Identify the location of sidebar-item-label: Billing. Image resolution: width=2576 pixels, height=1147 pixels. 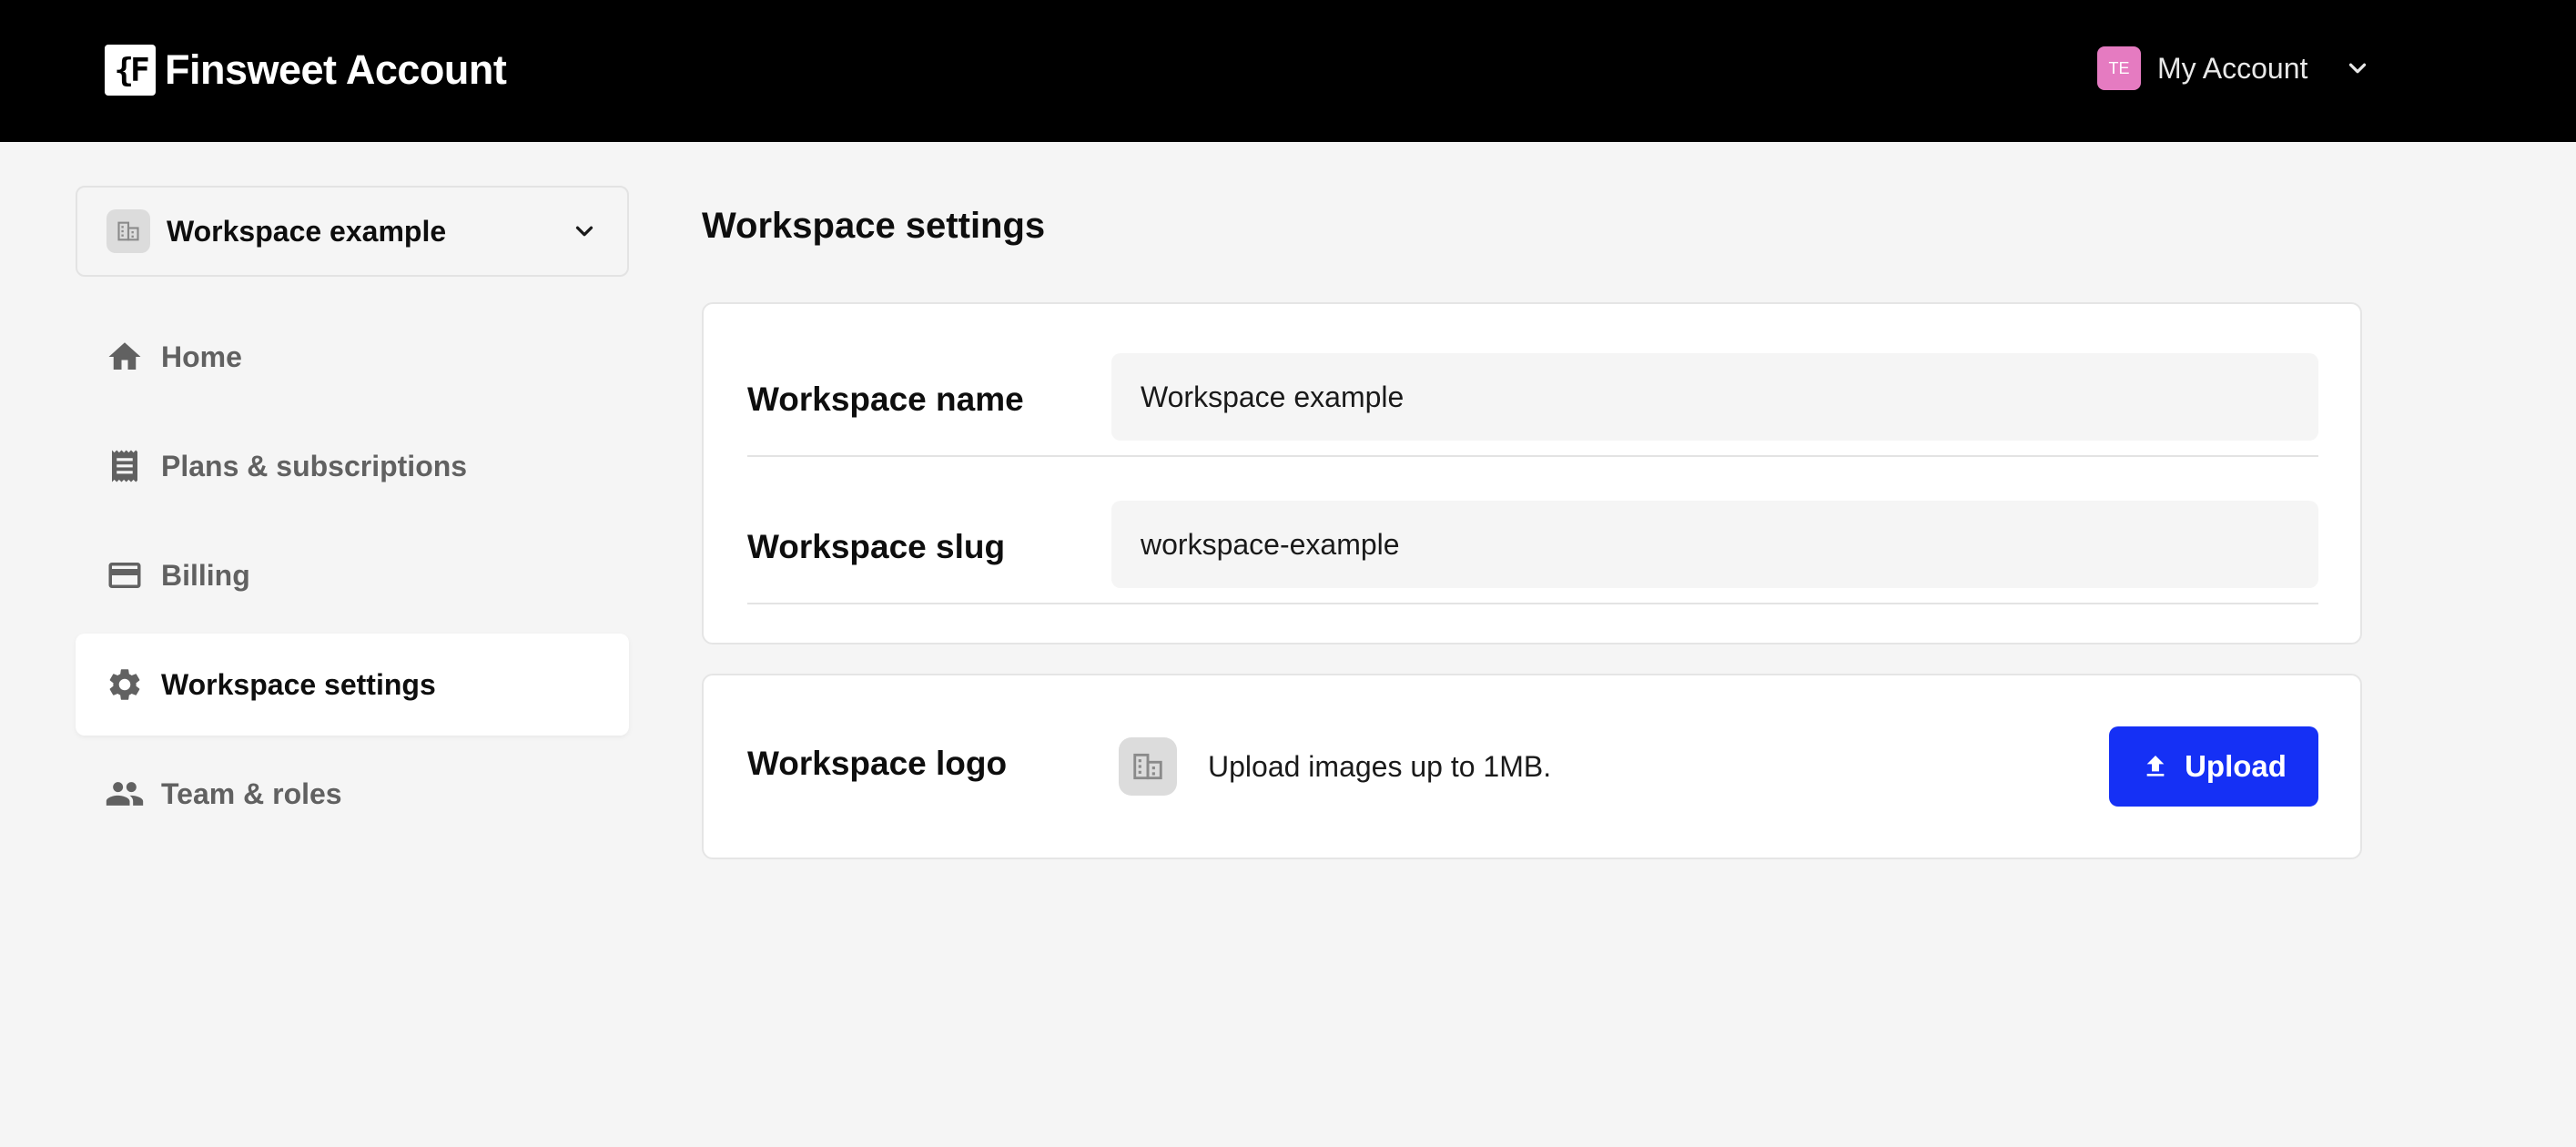
(205, 575).